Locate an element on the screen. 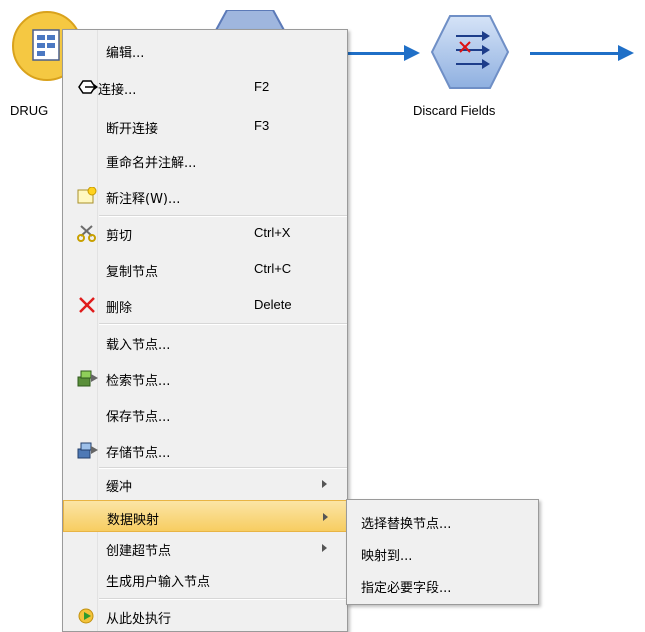  menu-item-shortcut: Ctrl+X is located at coordinates (272, 232).